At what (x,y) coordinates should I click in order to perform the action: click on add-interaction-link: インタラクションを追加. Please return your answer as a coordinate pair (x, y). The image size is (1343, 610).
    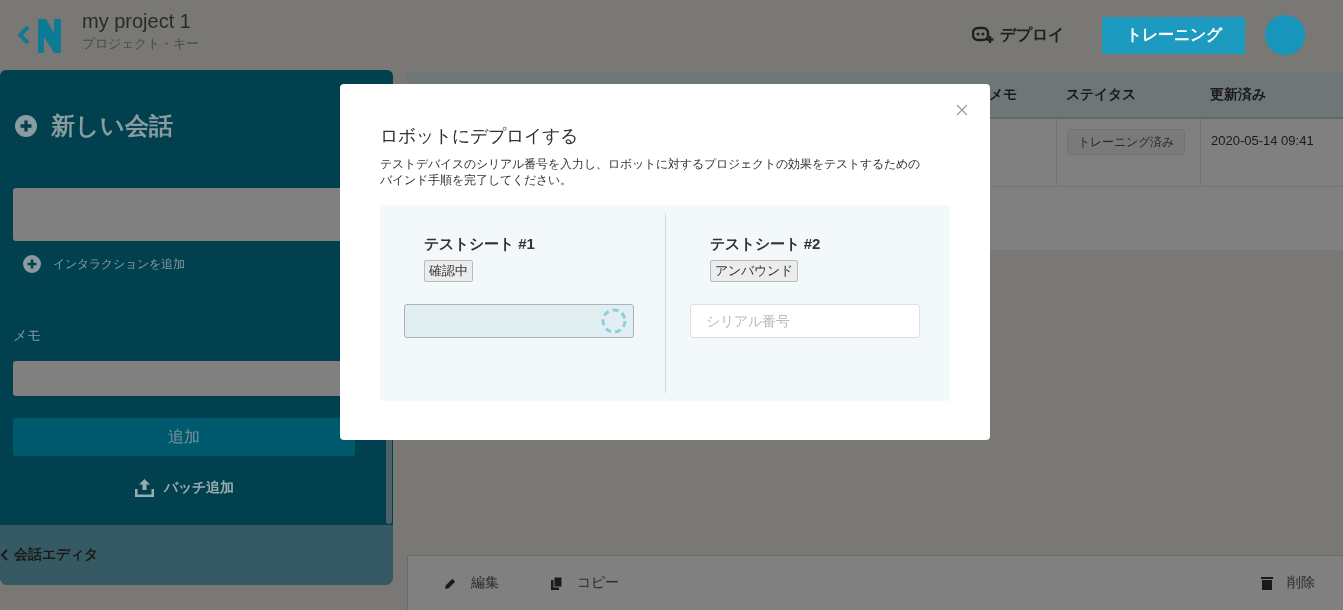
    Looking at the image, I should click on (119, 264).